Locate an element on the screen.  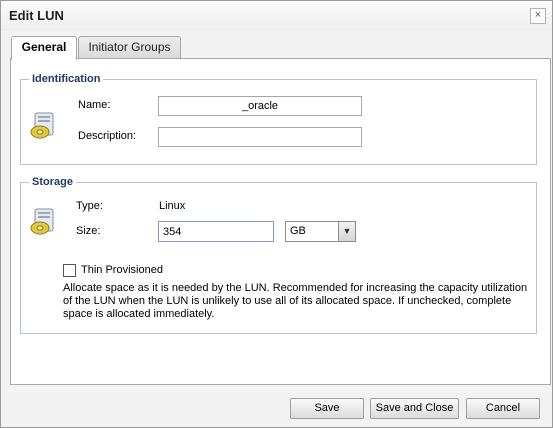
close-icon: × is located at coordinates (538, 16).